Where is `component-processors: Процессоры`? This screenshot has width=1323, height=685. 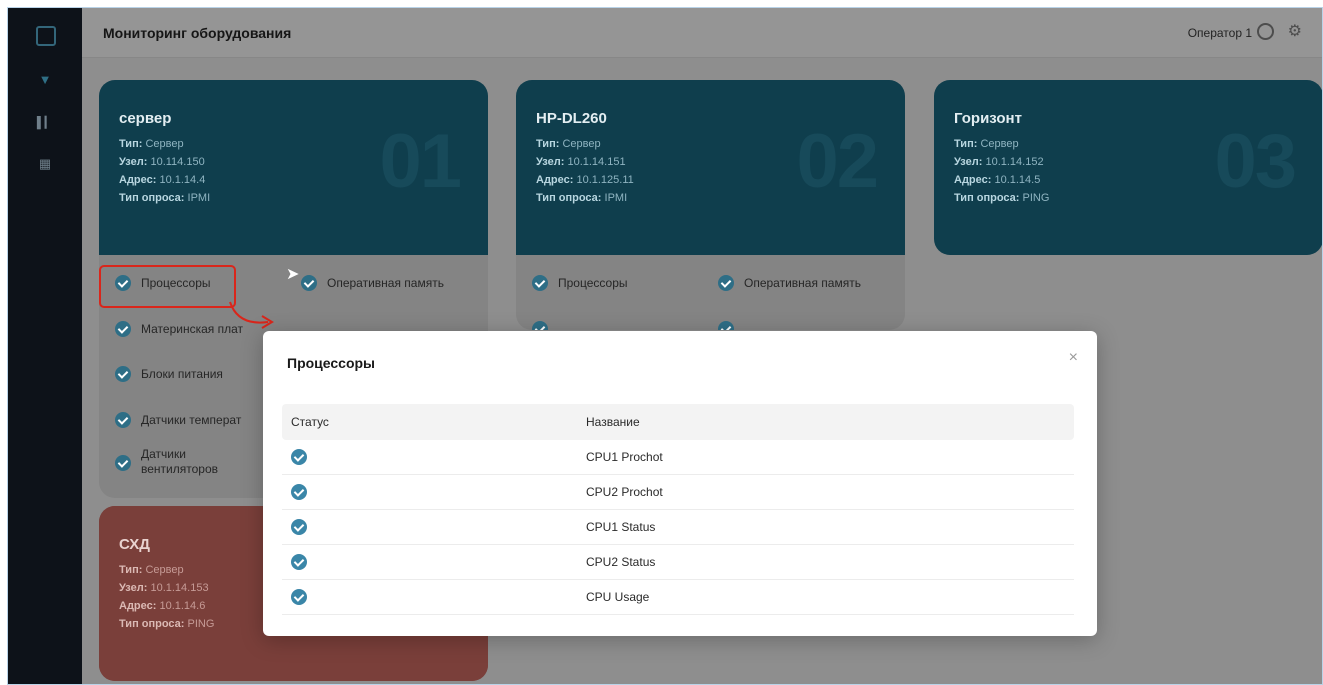 component-processors: Процессоры is located at coordinates (593, 283).